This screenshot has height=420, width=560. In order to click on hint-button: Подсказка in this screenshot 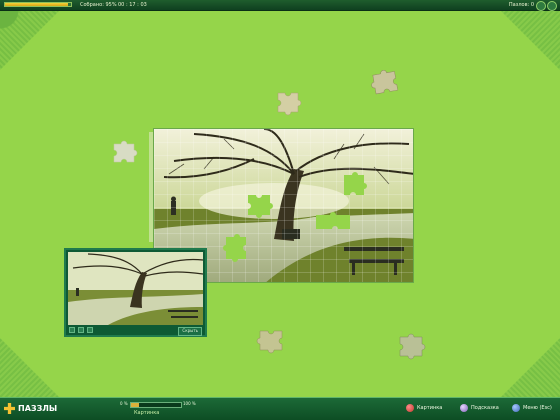, I will do `click(479, 408)`.